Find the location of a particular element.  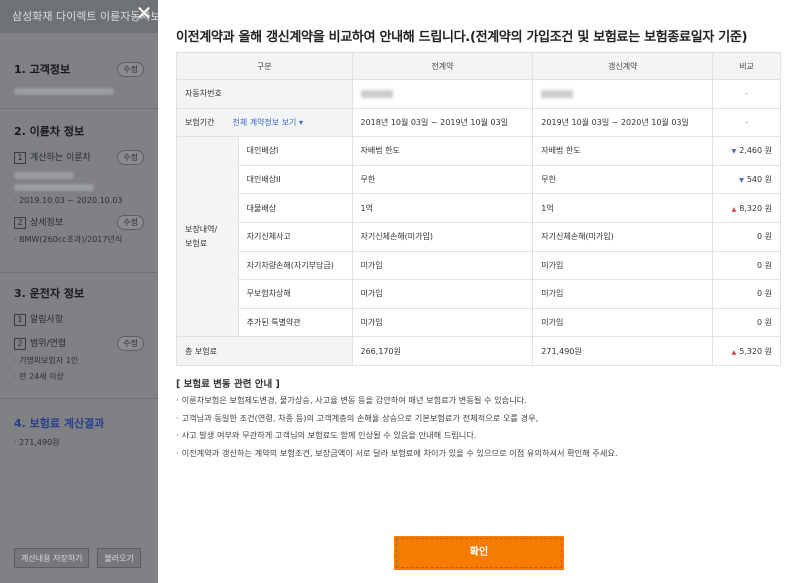

sidebar-section-title: 4. 보험료 계산결과 is located at coordinates (59, 423).